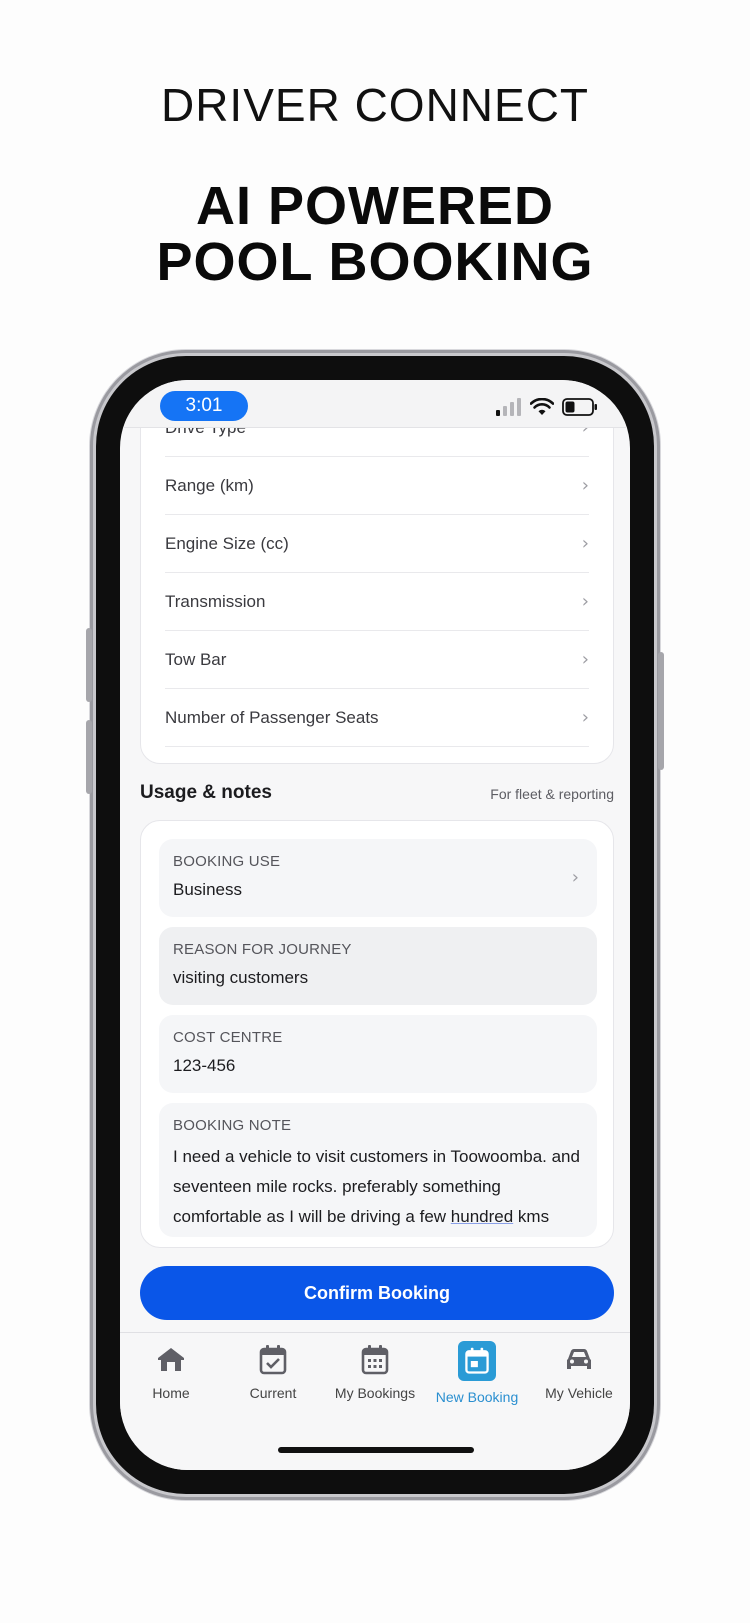  What do you see at coordinates (552, 794) in the screenshot?
I see `usage-section-subtitle: For fleet & reporting` at bounding box center [552, 794].